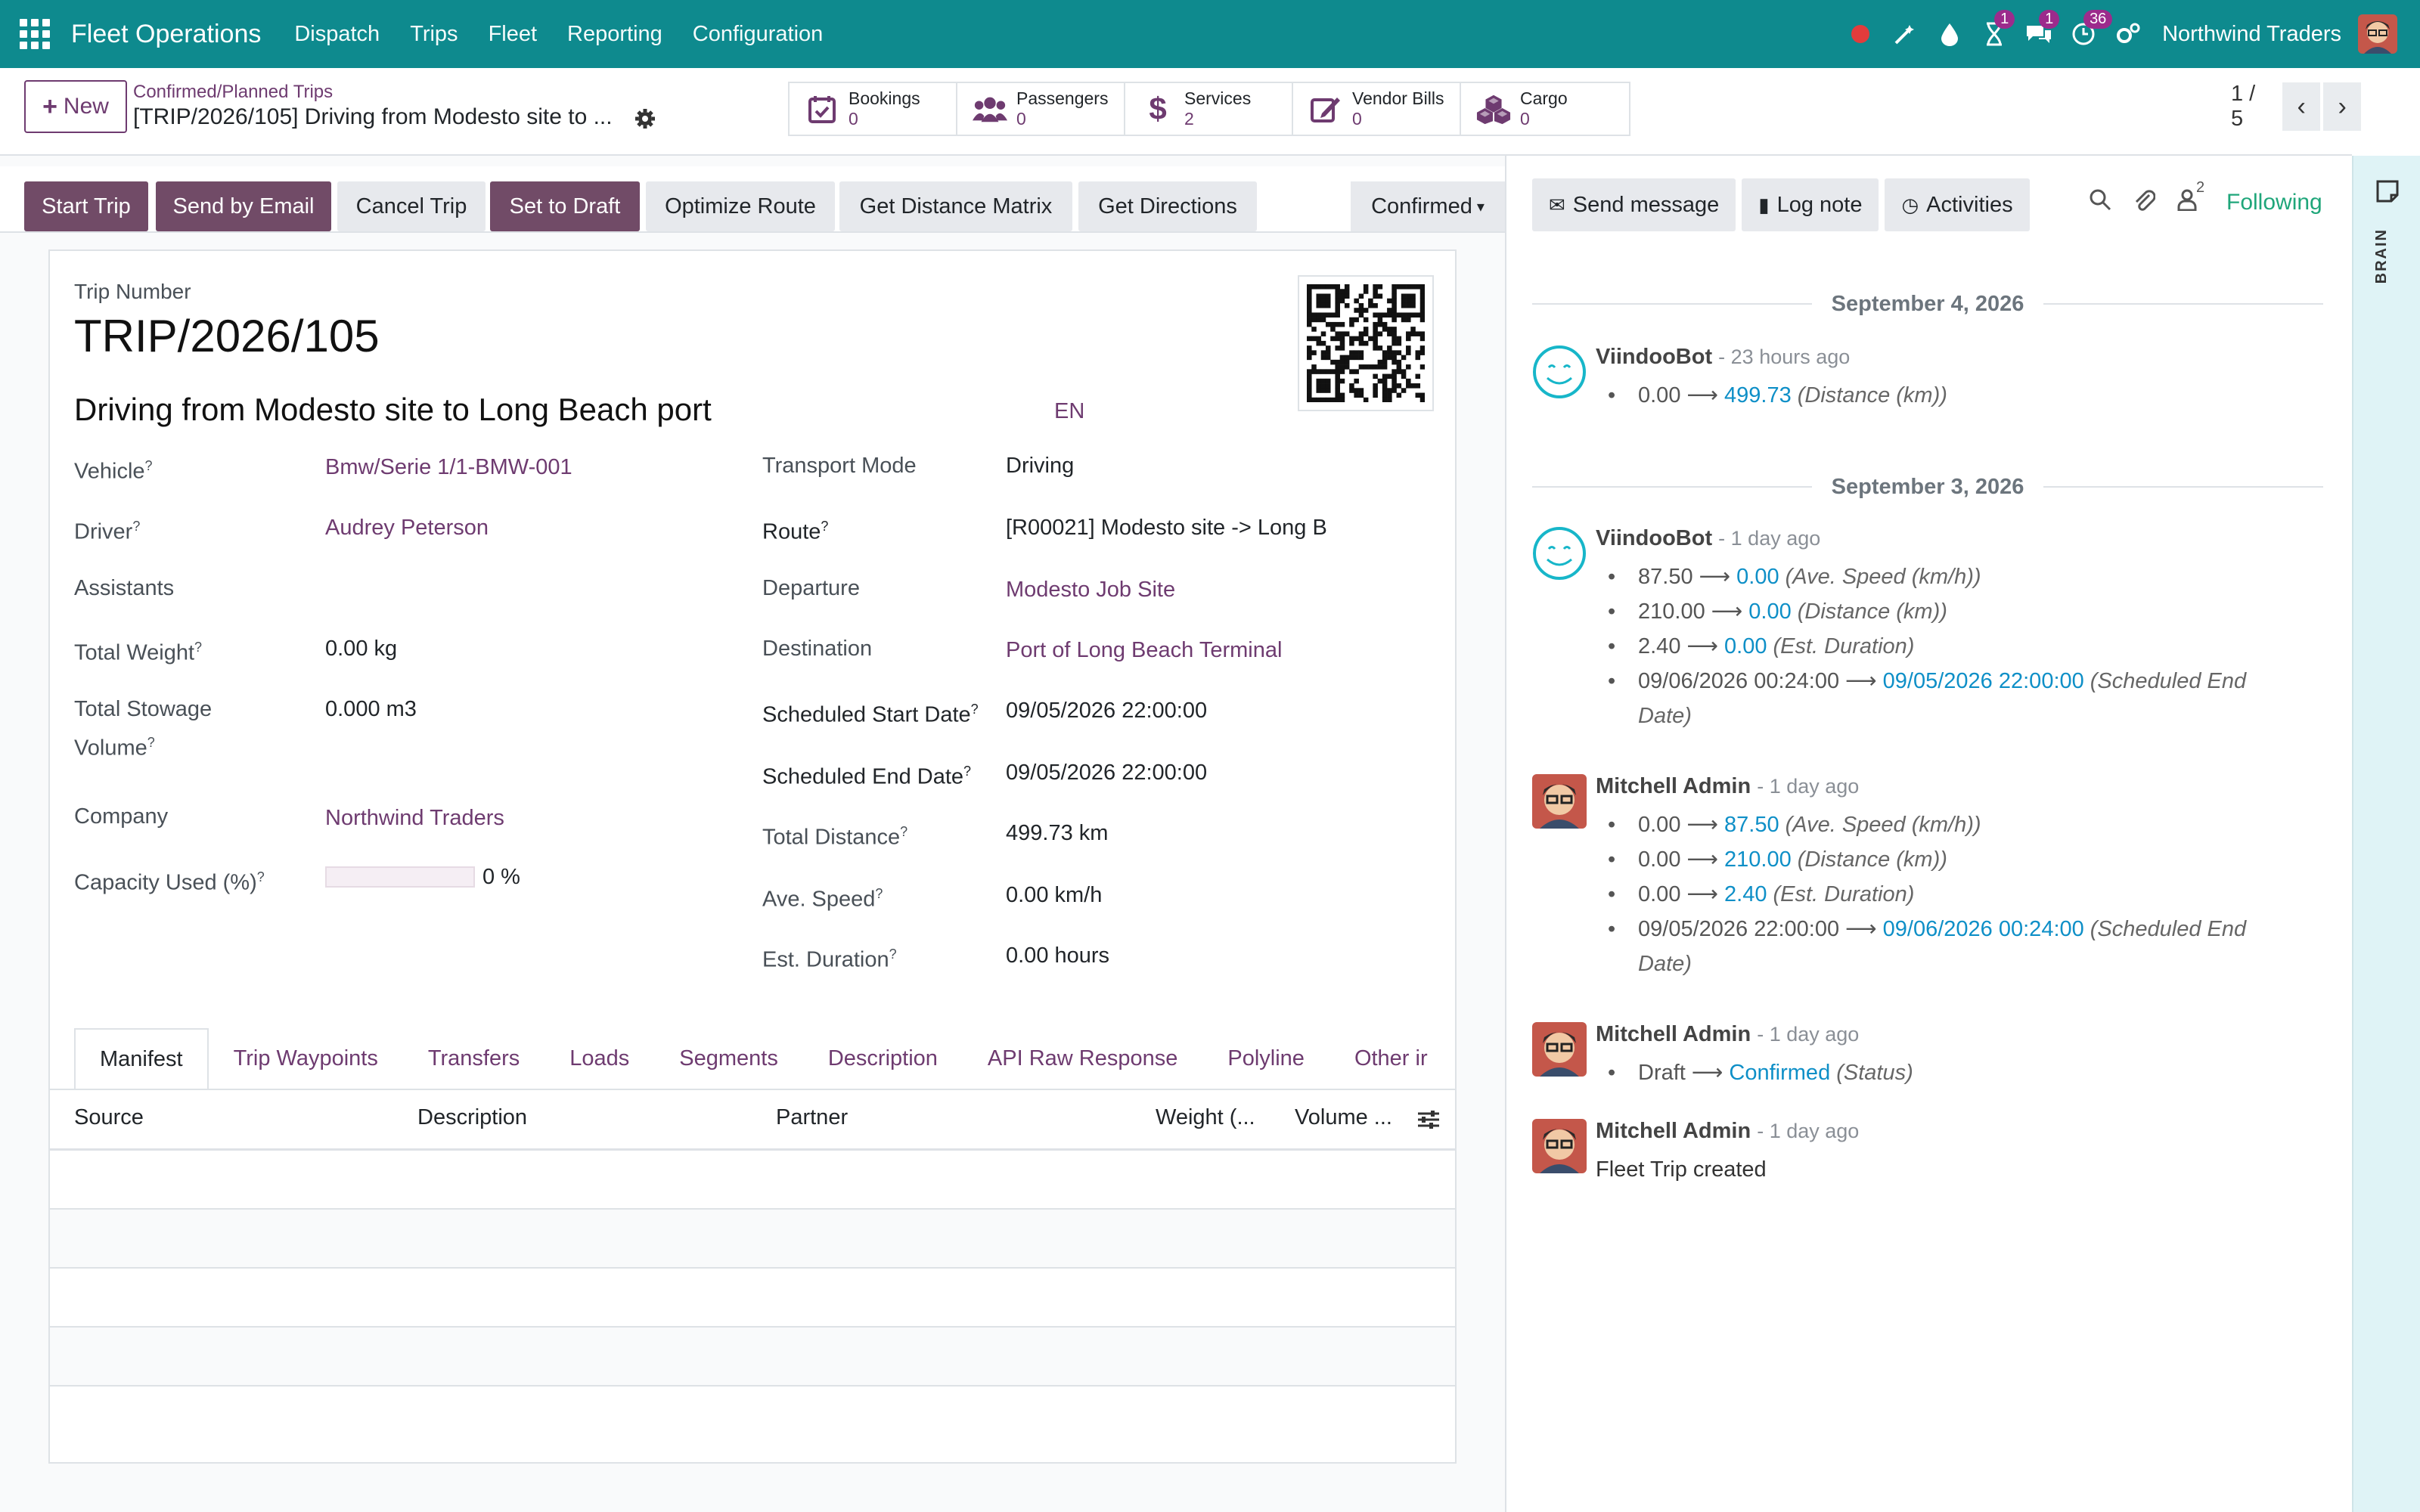  What do you see at coordinates (371, 709) in the screenshot?
I see `total-stowage-volume-value: 0.000 m3` at bounding box center [371, 709].